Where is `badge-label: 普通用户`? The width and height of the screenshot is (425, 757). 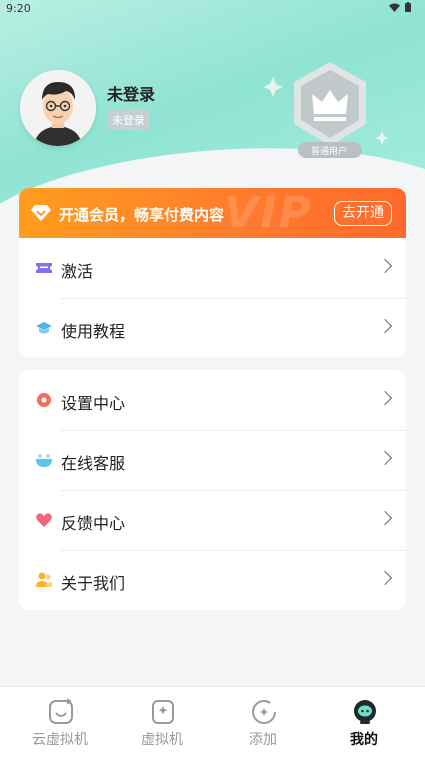
badge-label: 普通用户 is located at coordinates (328, 152).